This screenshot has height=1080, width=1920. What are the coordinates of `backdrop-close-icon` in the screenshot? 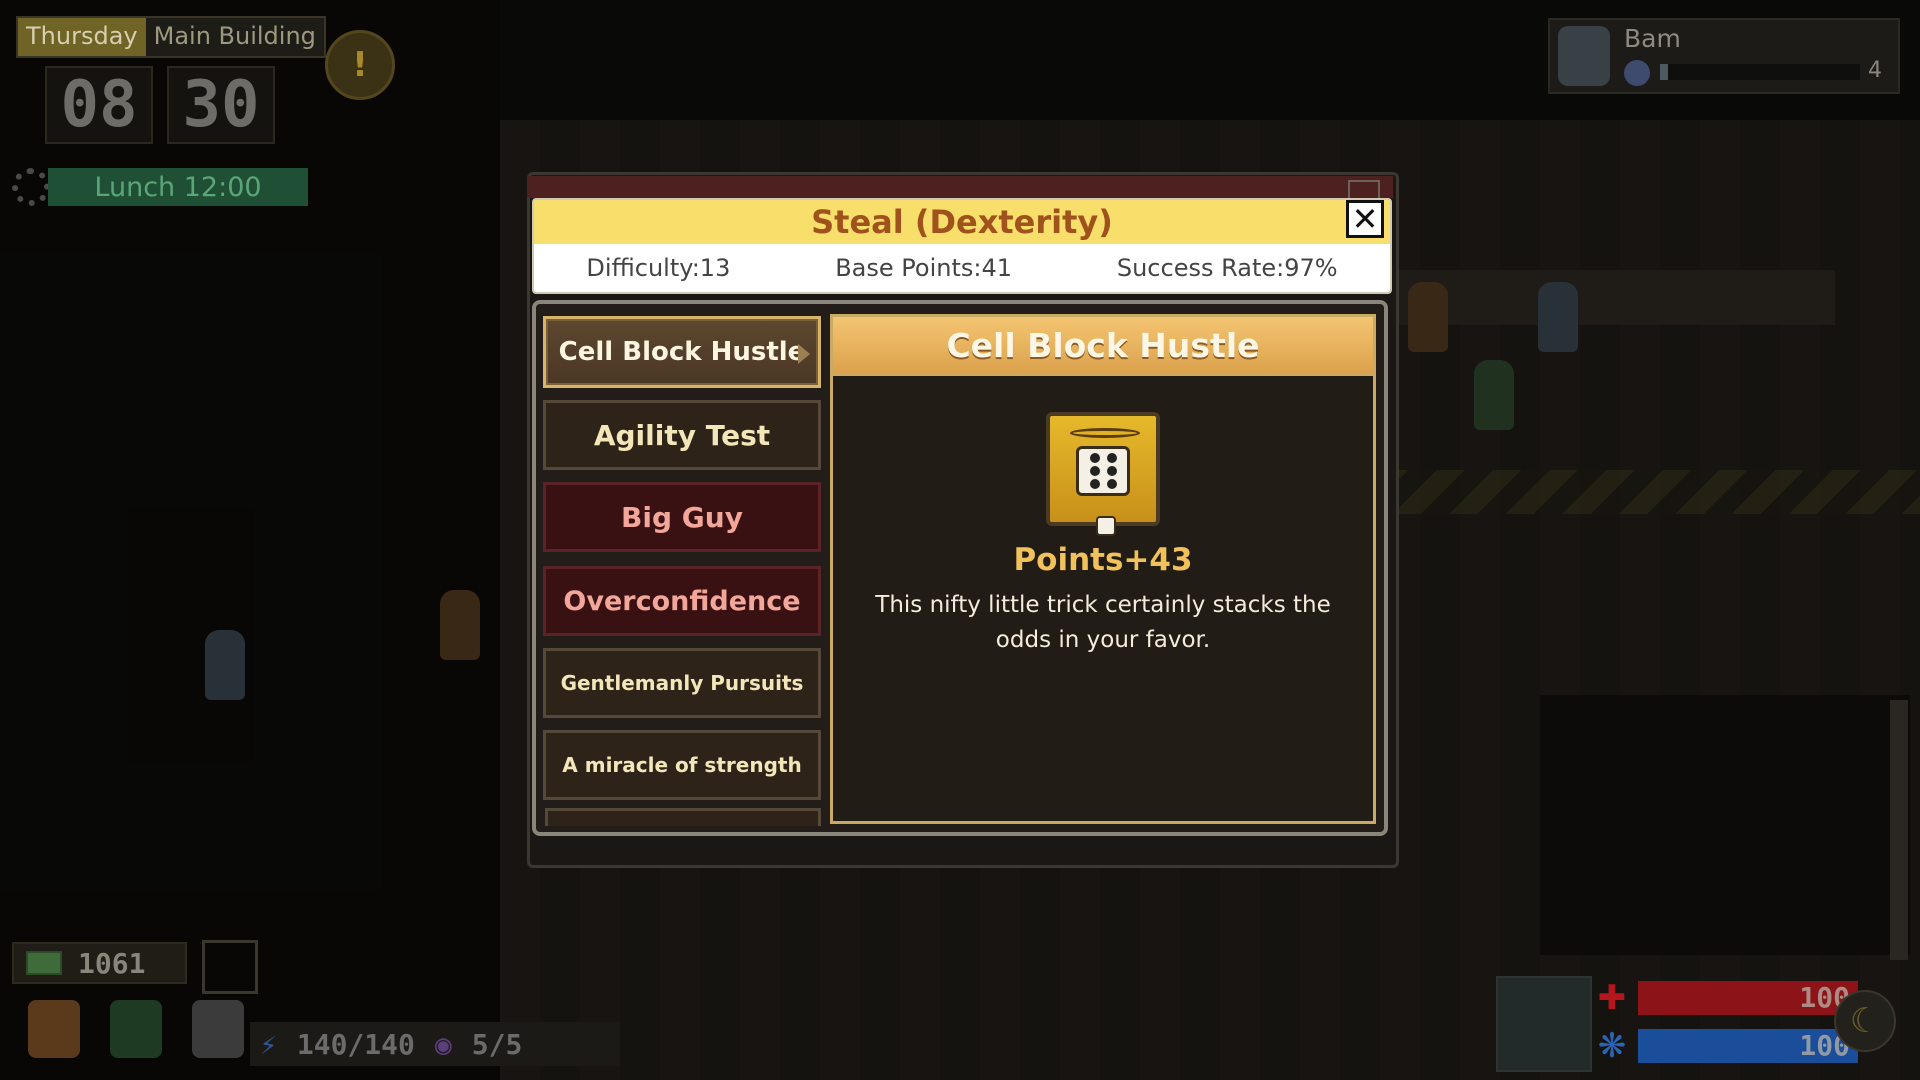 It's located at (1364, 190).